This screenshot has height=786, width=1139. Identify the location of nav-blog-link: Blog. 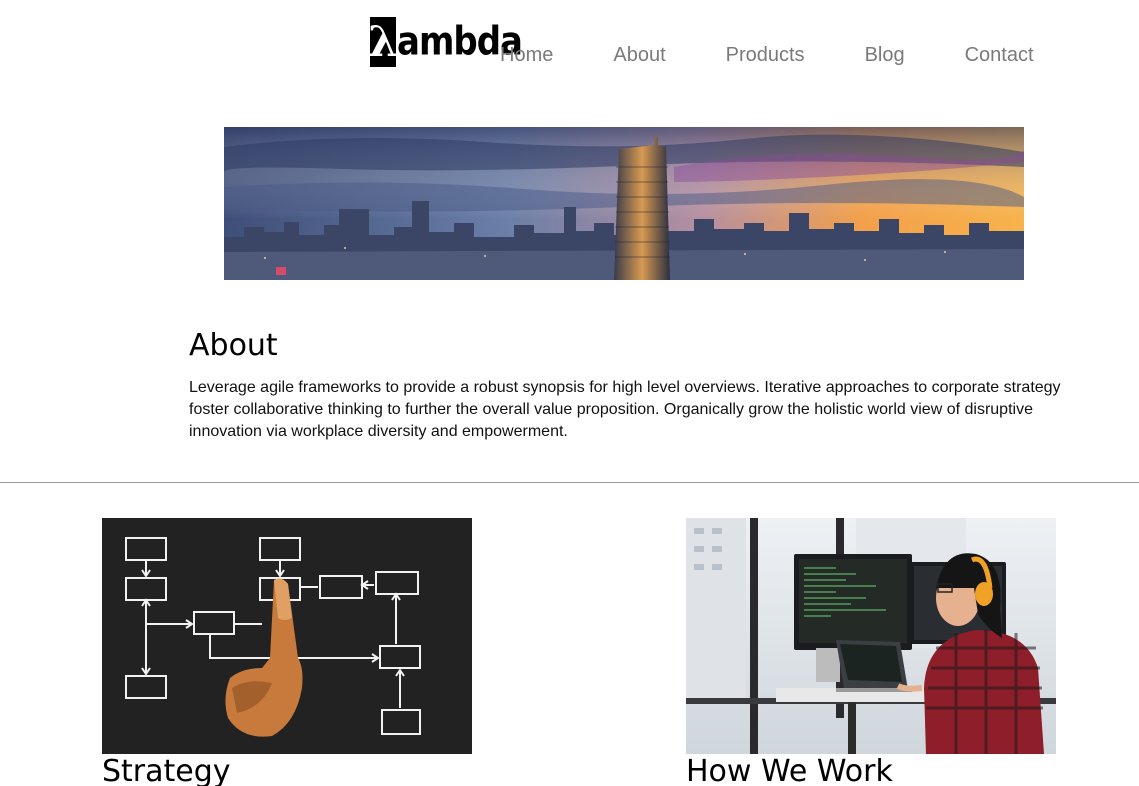
(885, 55).